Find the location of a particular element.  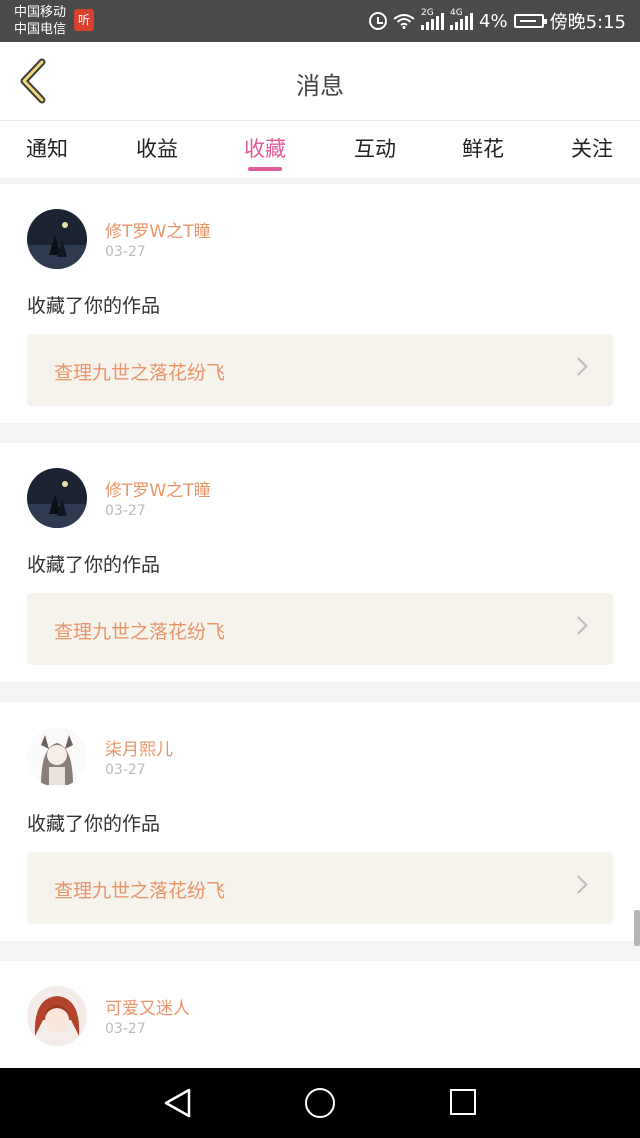

tab-interactions: 互动 is located at coordinates (375, 148).